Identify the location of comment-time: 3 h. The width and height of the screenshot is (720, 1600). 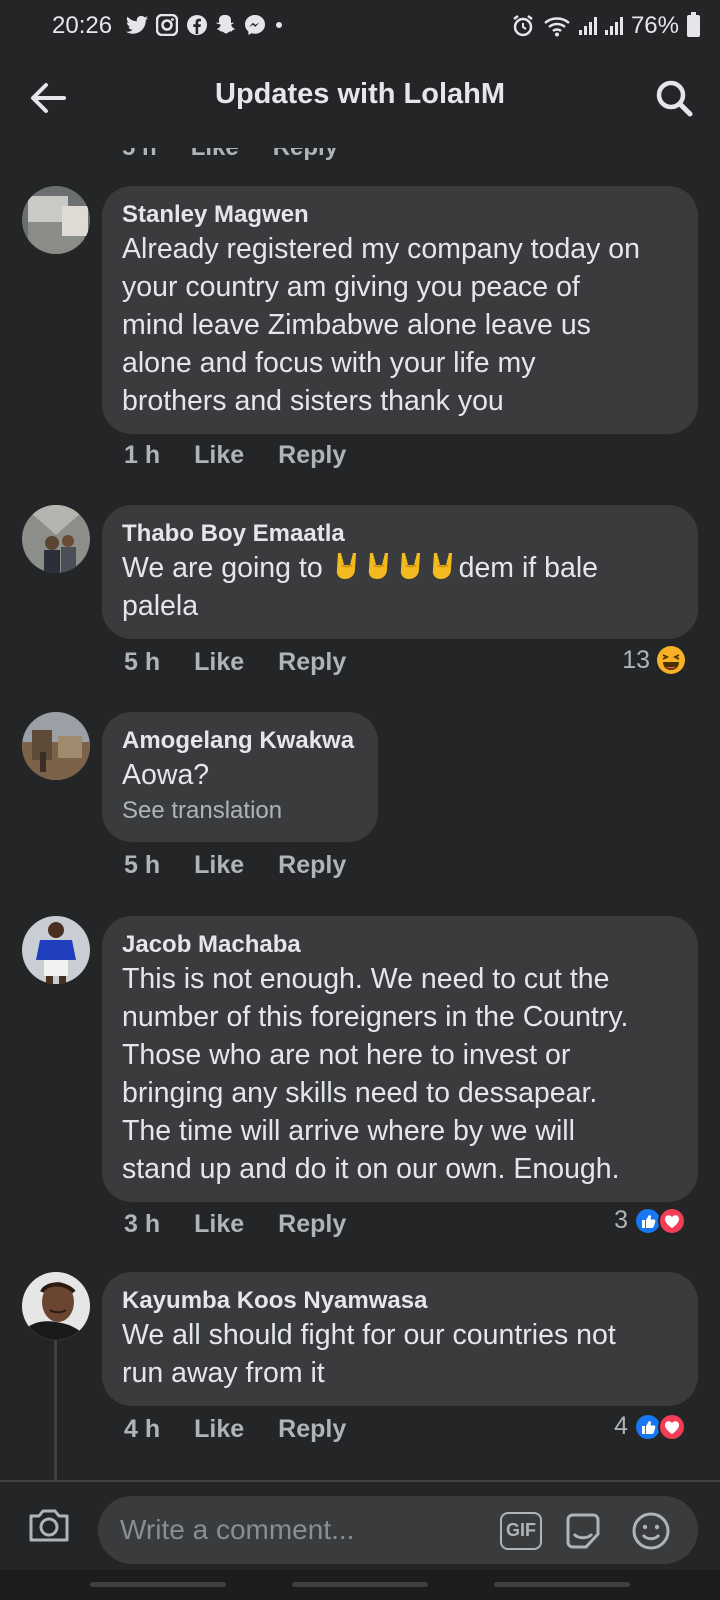
(142, 1224).